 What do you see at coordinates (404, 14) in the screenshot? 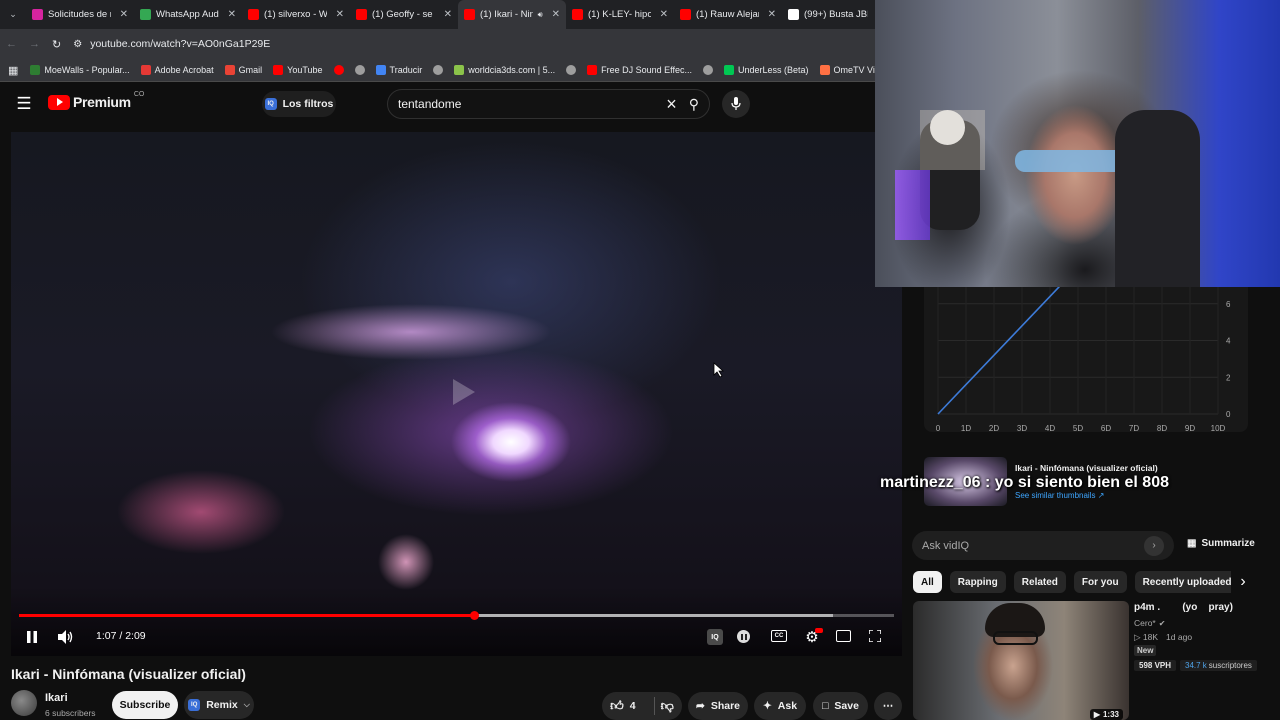
I see `browser-tab: (1) Geoffy - se ha ✕` at bounding box center [404, 14].